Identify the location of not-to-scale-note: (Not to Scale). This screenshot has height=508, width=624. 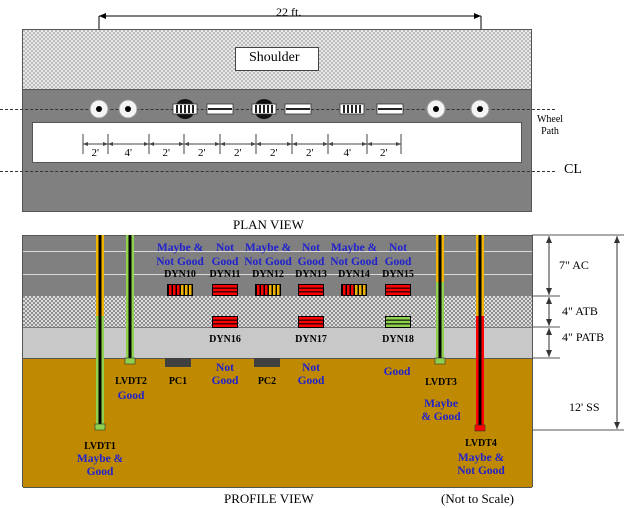
(477, 498).